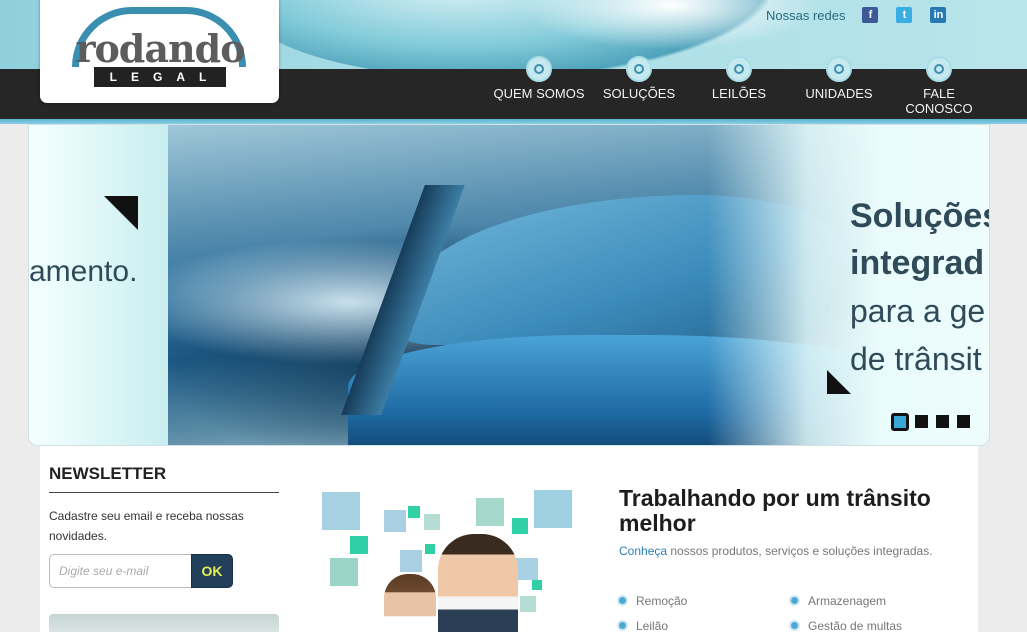 This screenshot has width=1027, height=632. I want to click on site-logo: rodando LEGAL, so click(159, 51).